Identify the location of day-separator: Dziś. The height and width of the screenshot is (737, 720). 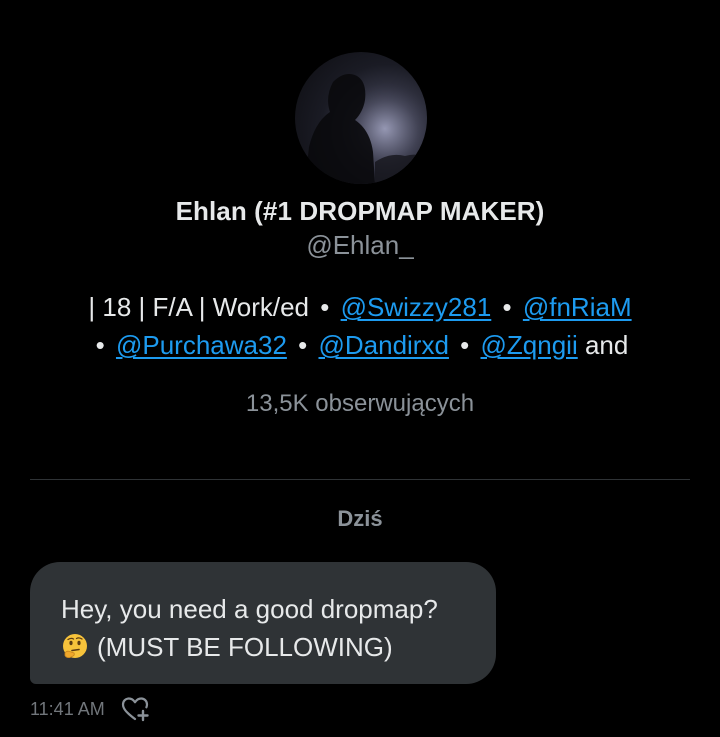
(360, 518).